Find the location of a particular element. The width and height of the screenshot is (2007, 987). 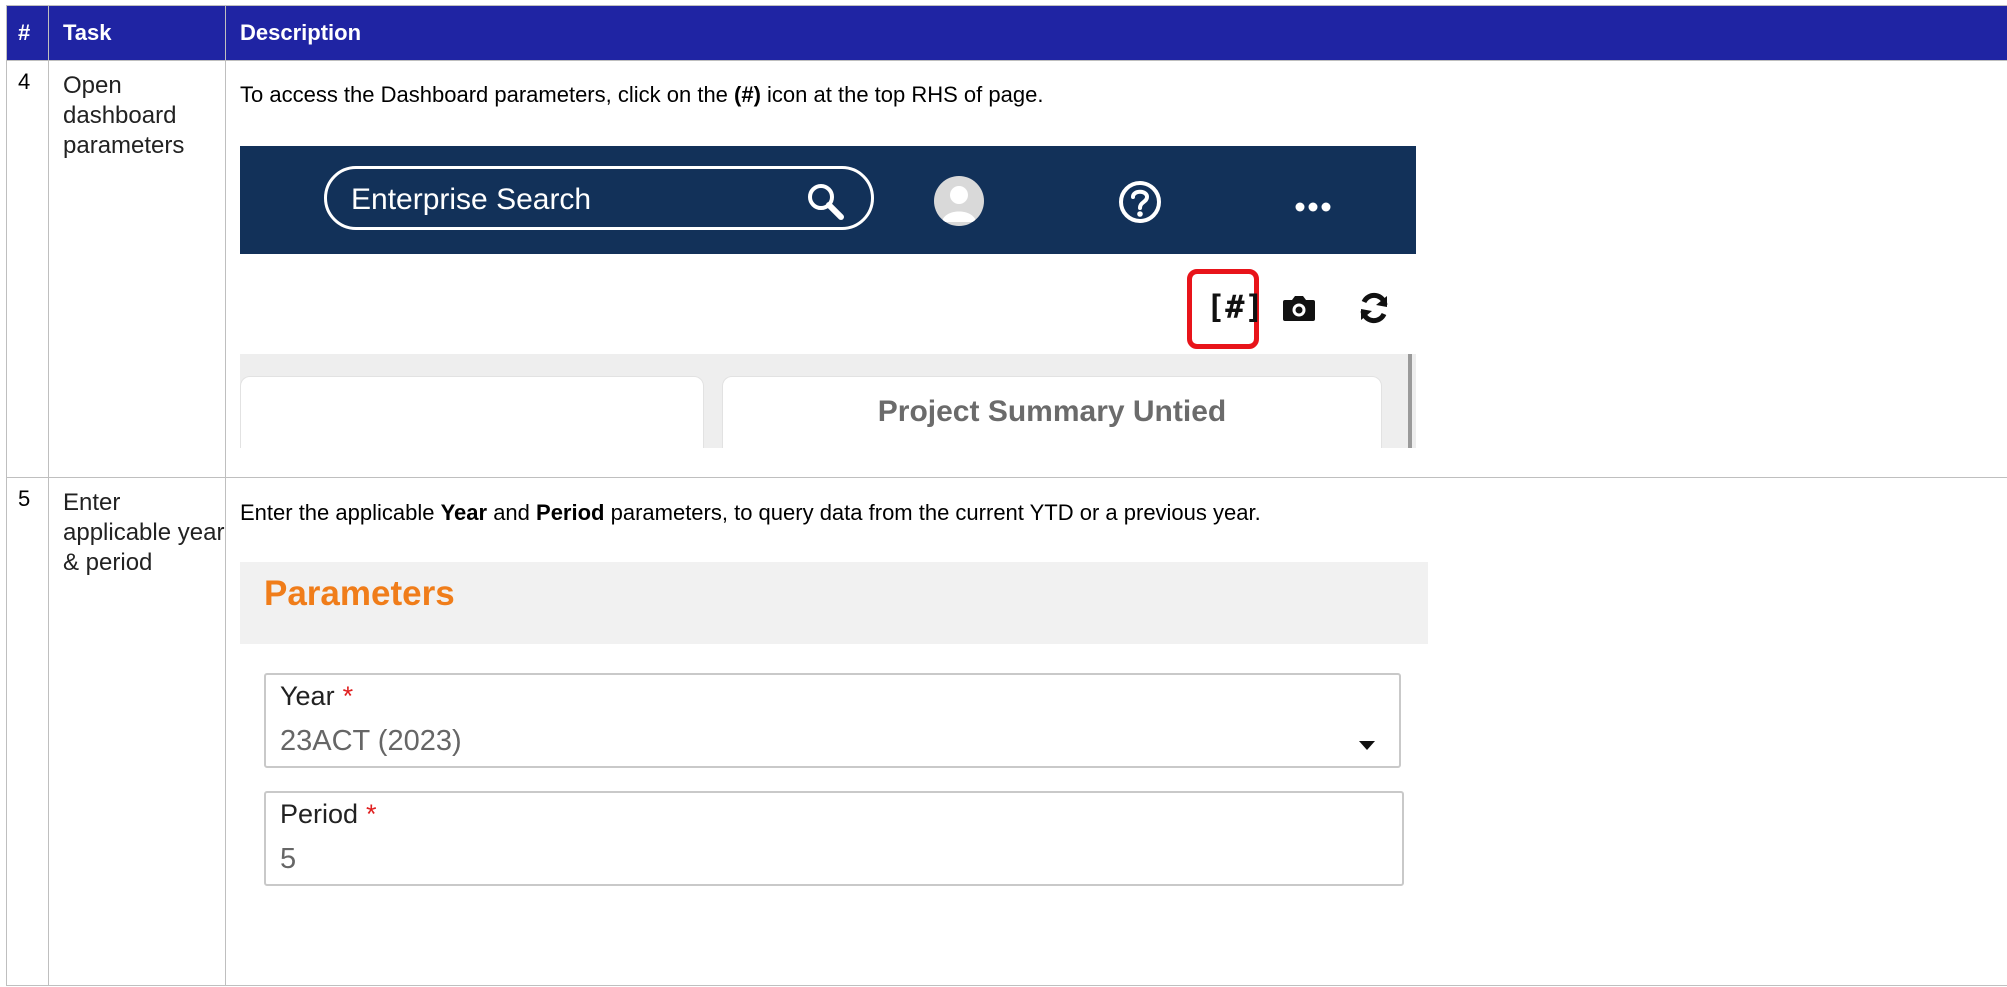

header-description: Description is located at coordinates (1116, 33).